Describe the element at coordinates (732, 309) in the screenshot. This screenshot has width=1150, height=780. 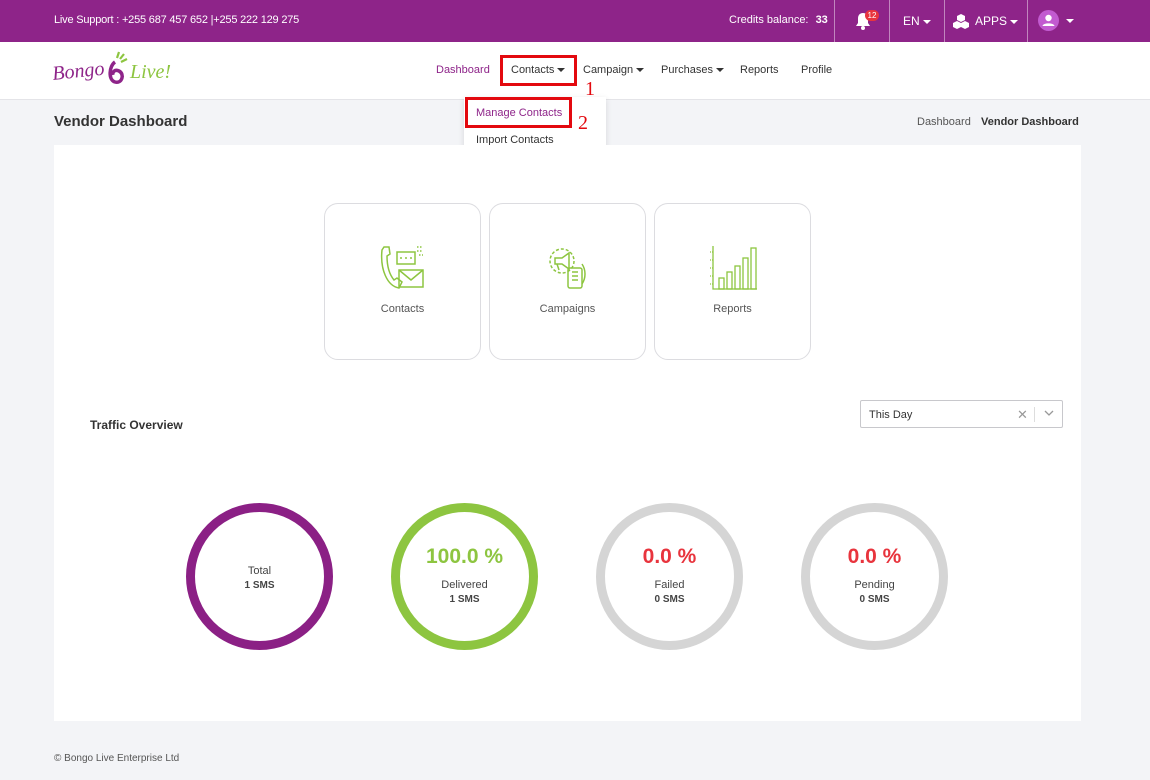
I see `tile-reports-label: Reports` at that location.